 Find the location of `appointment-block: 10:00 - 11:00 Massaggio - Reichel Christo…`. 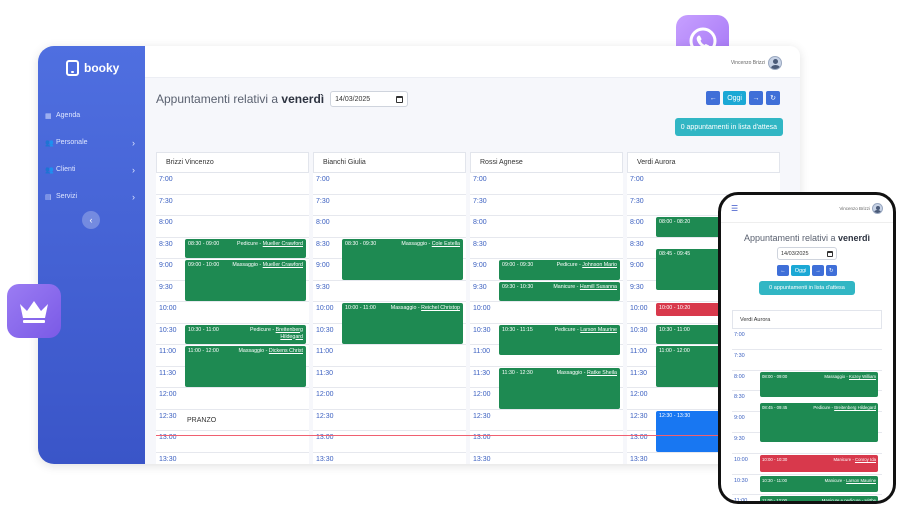

appointment-block: 10:00 - 11:00 Massaggio - Reichel Christo… is located at coordinates (402, 323).